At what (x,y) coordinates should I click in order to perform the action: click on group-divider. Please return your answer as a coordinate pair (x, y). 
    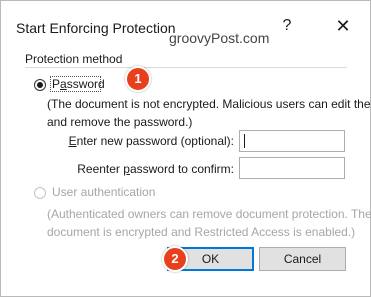
    Looking at the image, I should click on (186, 67).